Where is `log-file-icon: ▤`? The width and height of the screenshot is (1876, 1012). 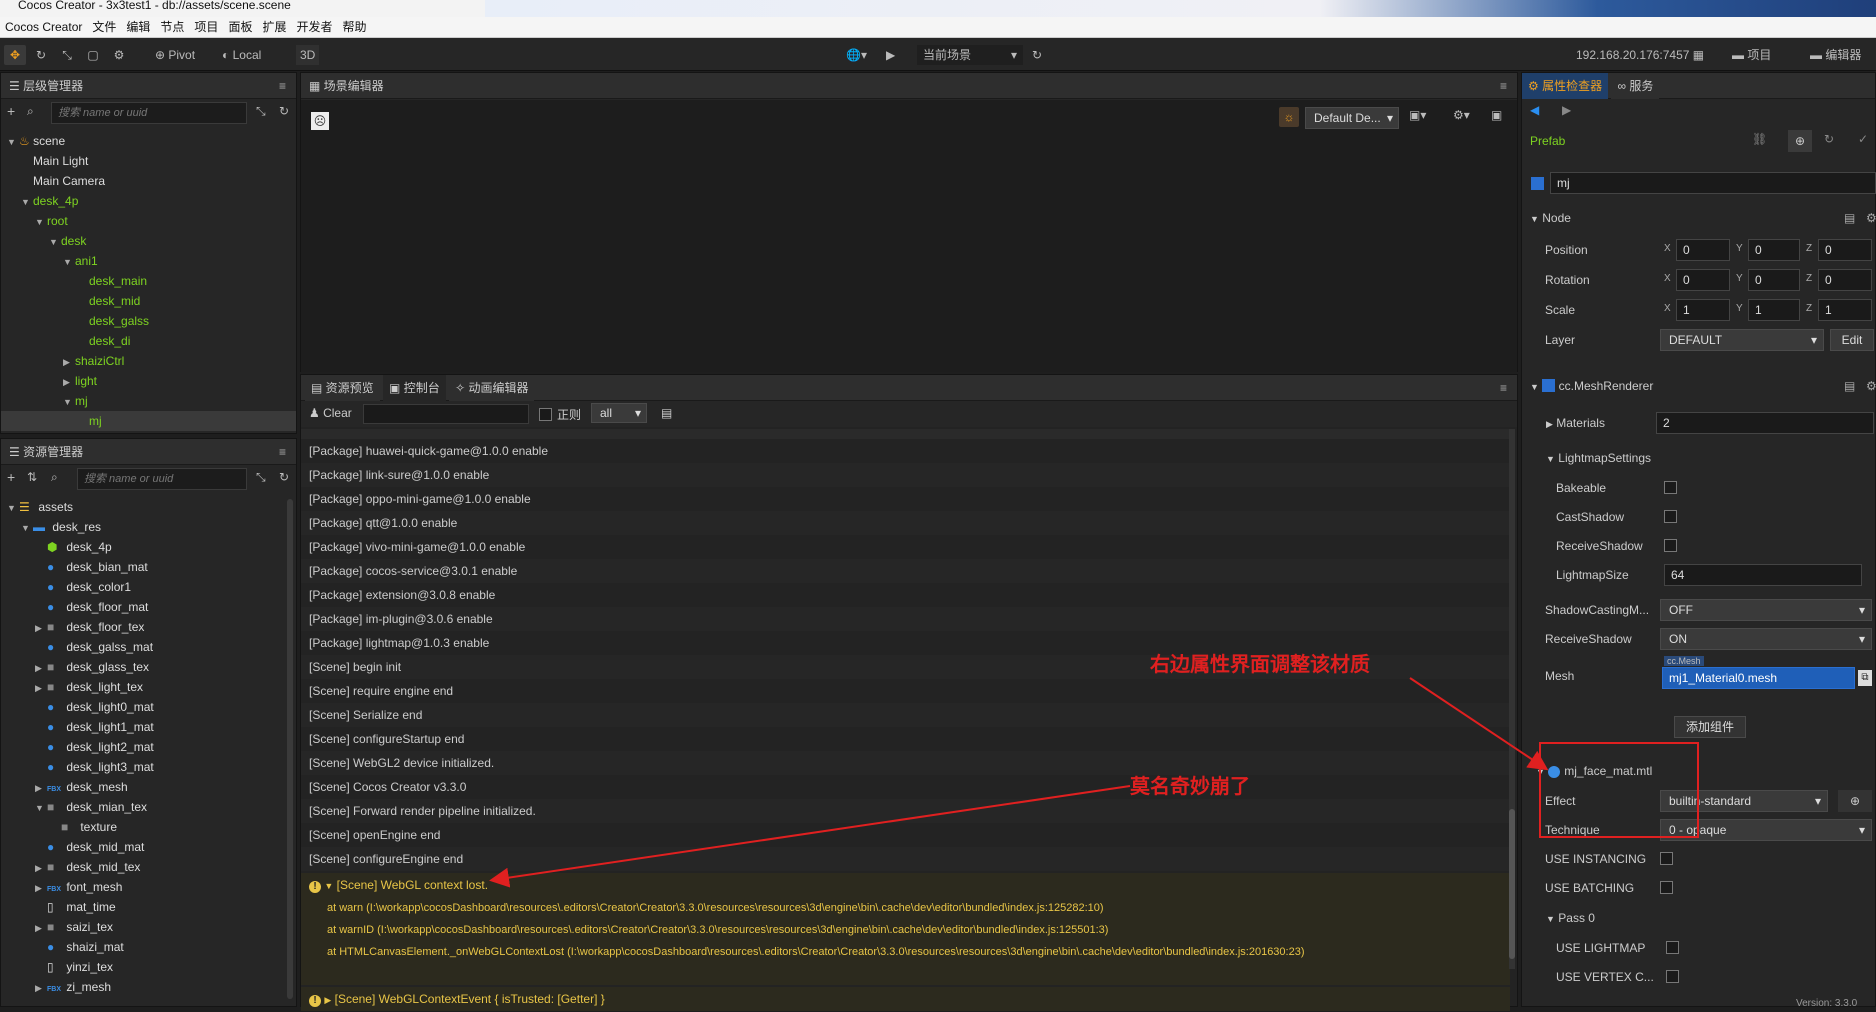 log-file-icon: ▤ is located at coordinates (666, 413).